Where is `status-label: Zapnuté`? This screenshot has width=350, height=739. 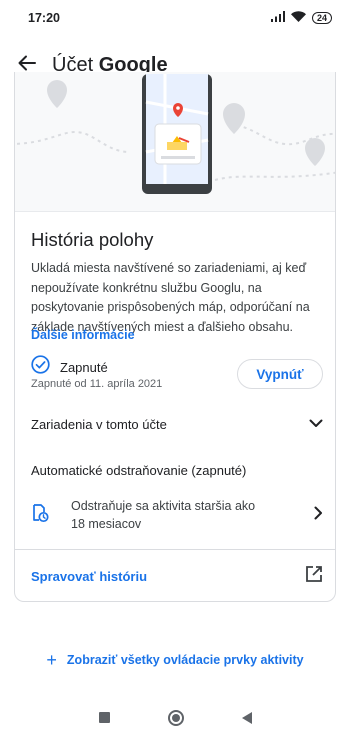
status-label: Zapnuté is located at coordinates (84, 367).